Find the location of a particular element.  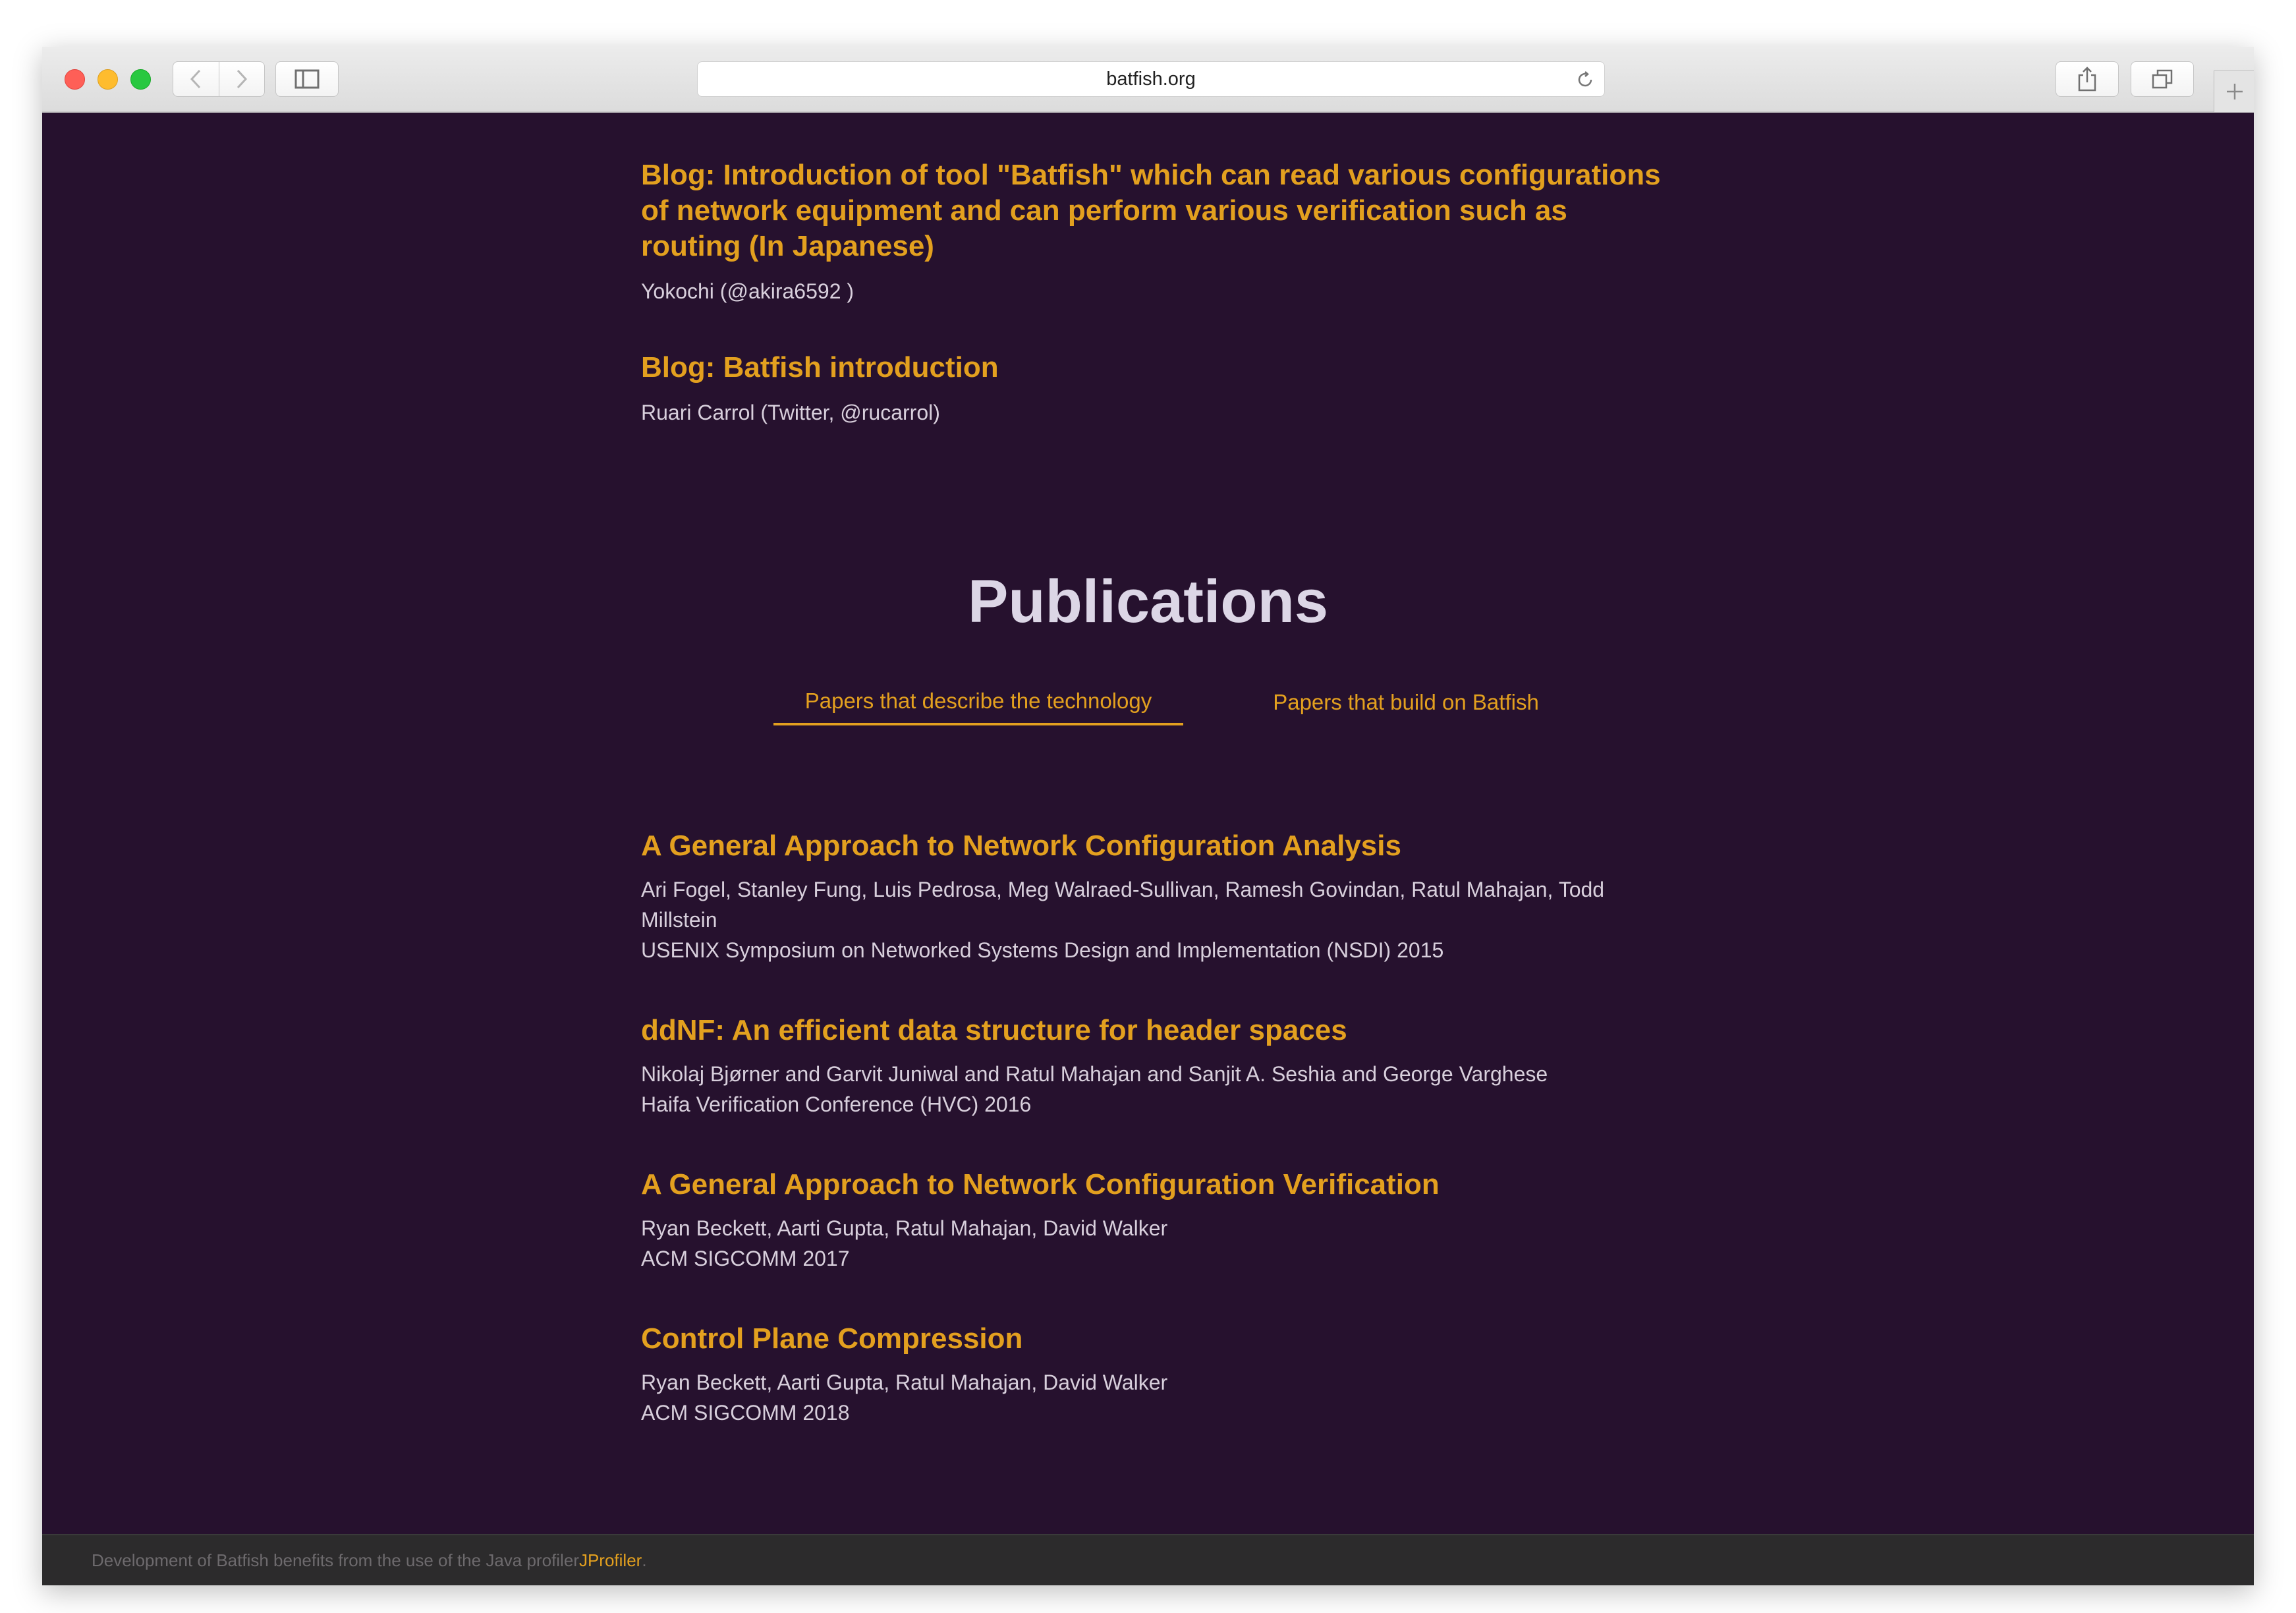

show-tabs-button is located at coordinates (2162, 79).